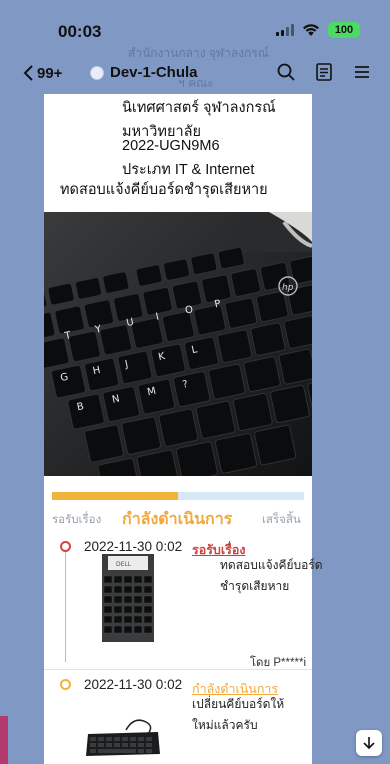  What do you see at coordinates (271, 565) in the screenshot?
I see `timeline-note-1-line-1: ทดสอบแจ้งคีย์บอร์ด` at bounding box center [271, 565].